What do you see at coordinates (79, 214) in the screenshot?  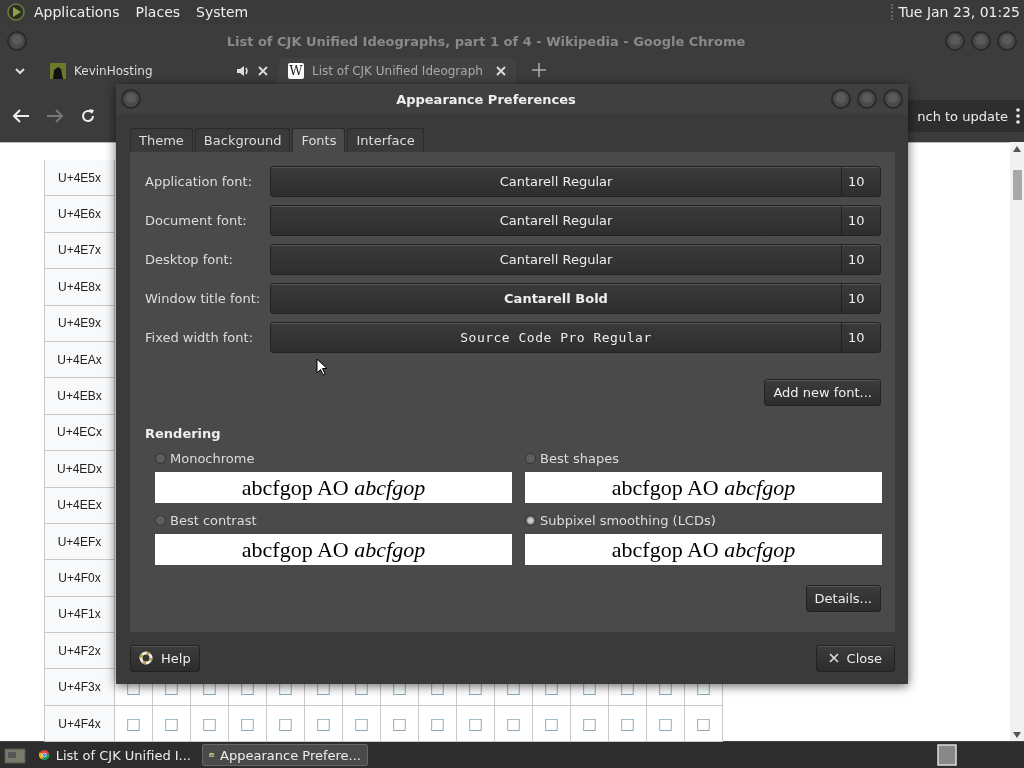 I see `table-row-header: U+4E6x` at bounding box center [79, 214].